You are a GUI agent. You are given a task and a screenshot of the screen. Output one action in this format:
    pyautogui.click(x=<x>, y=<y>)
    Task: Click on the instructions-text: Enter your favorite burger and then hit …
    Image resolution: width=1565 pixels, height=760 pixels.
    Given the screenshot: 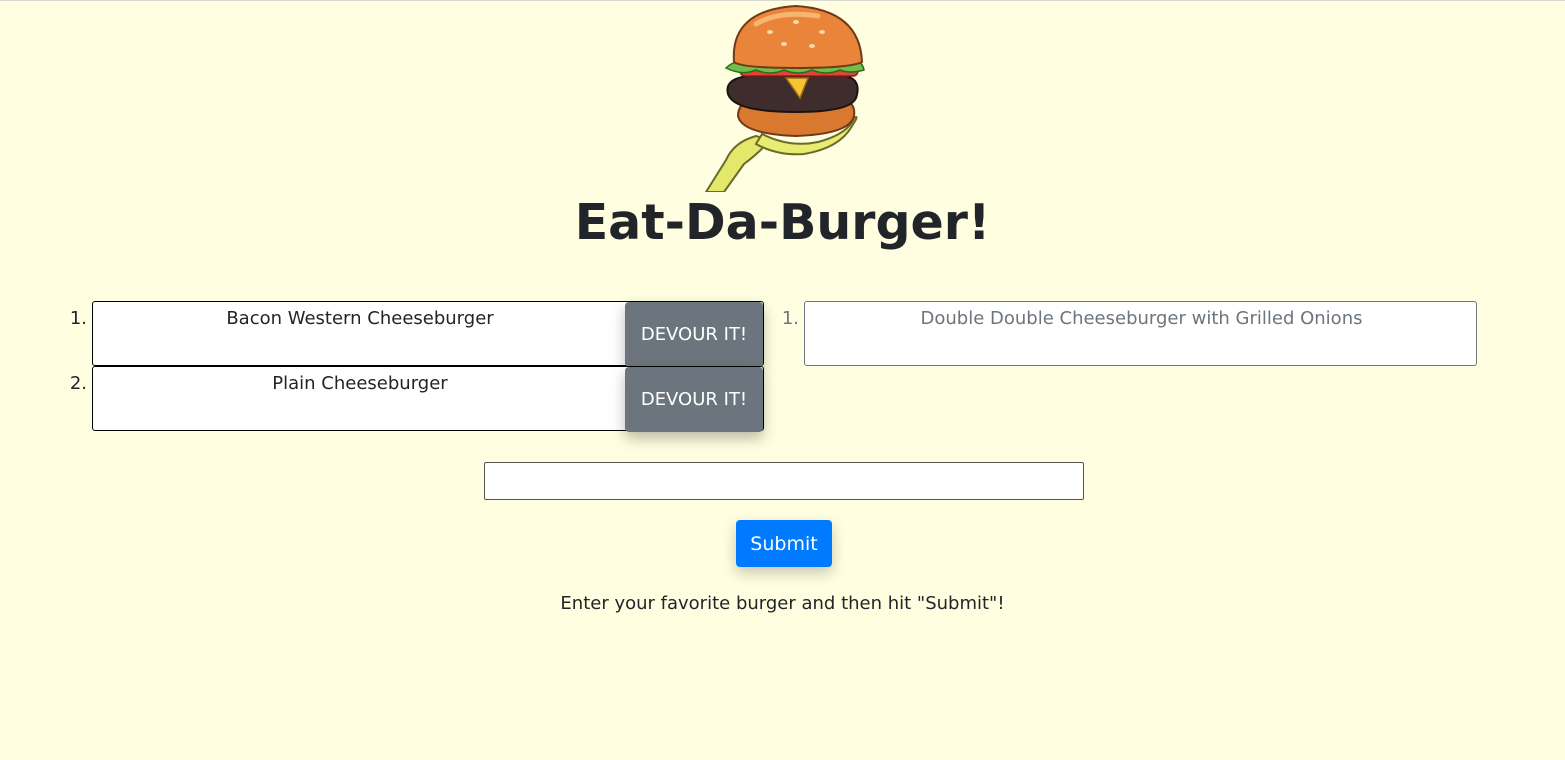 What is the action you would take?
    pyautogui.click(x=782, y=603)
    